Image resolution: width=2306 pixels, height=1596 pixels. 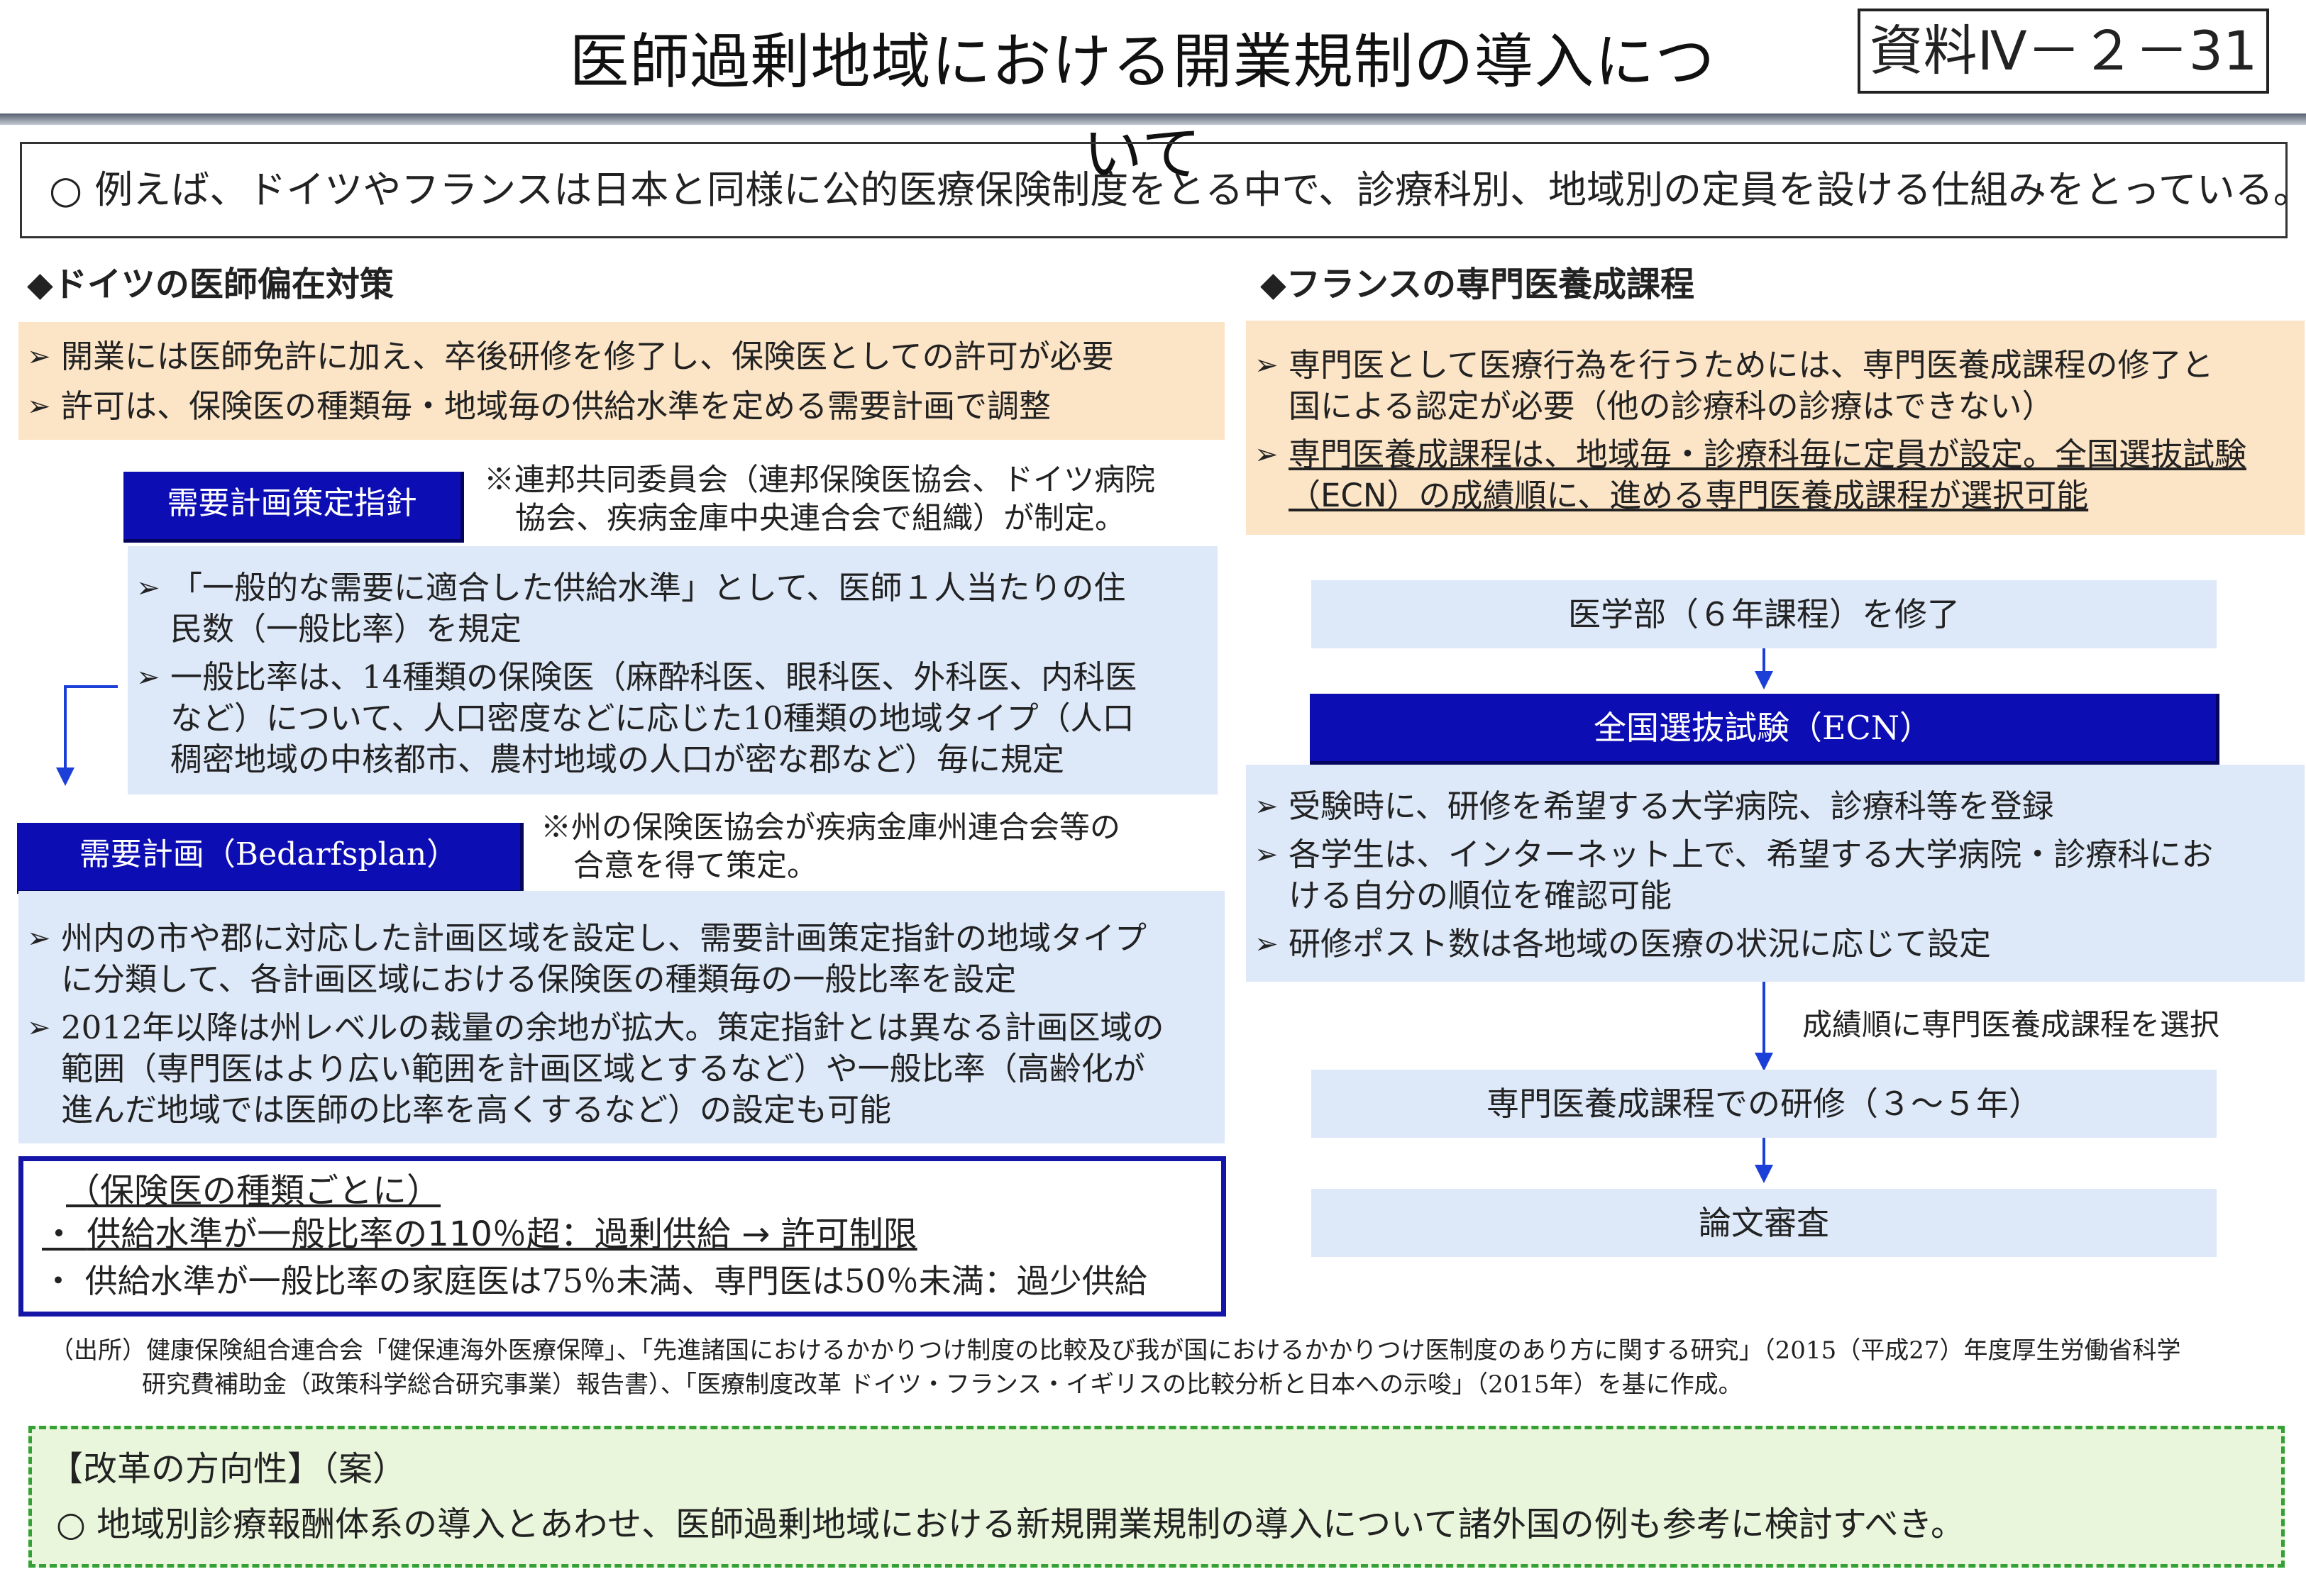 I want to click on criteria-header: （保険医の種類ごとに）, so click(x=254, y=1191).